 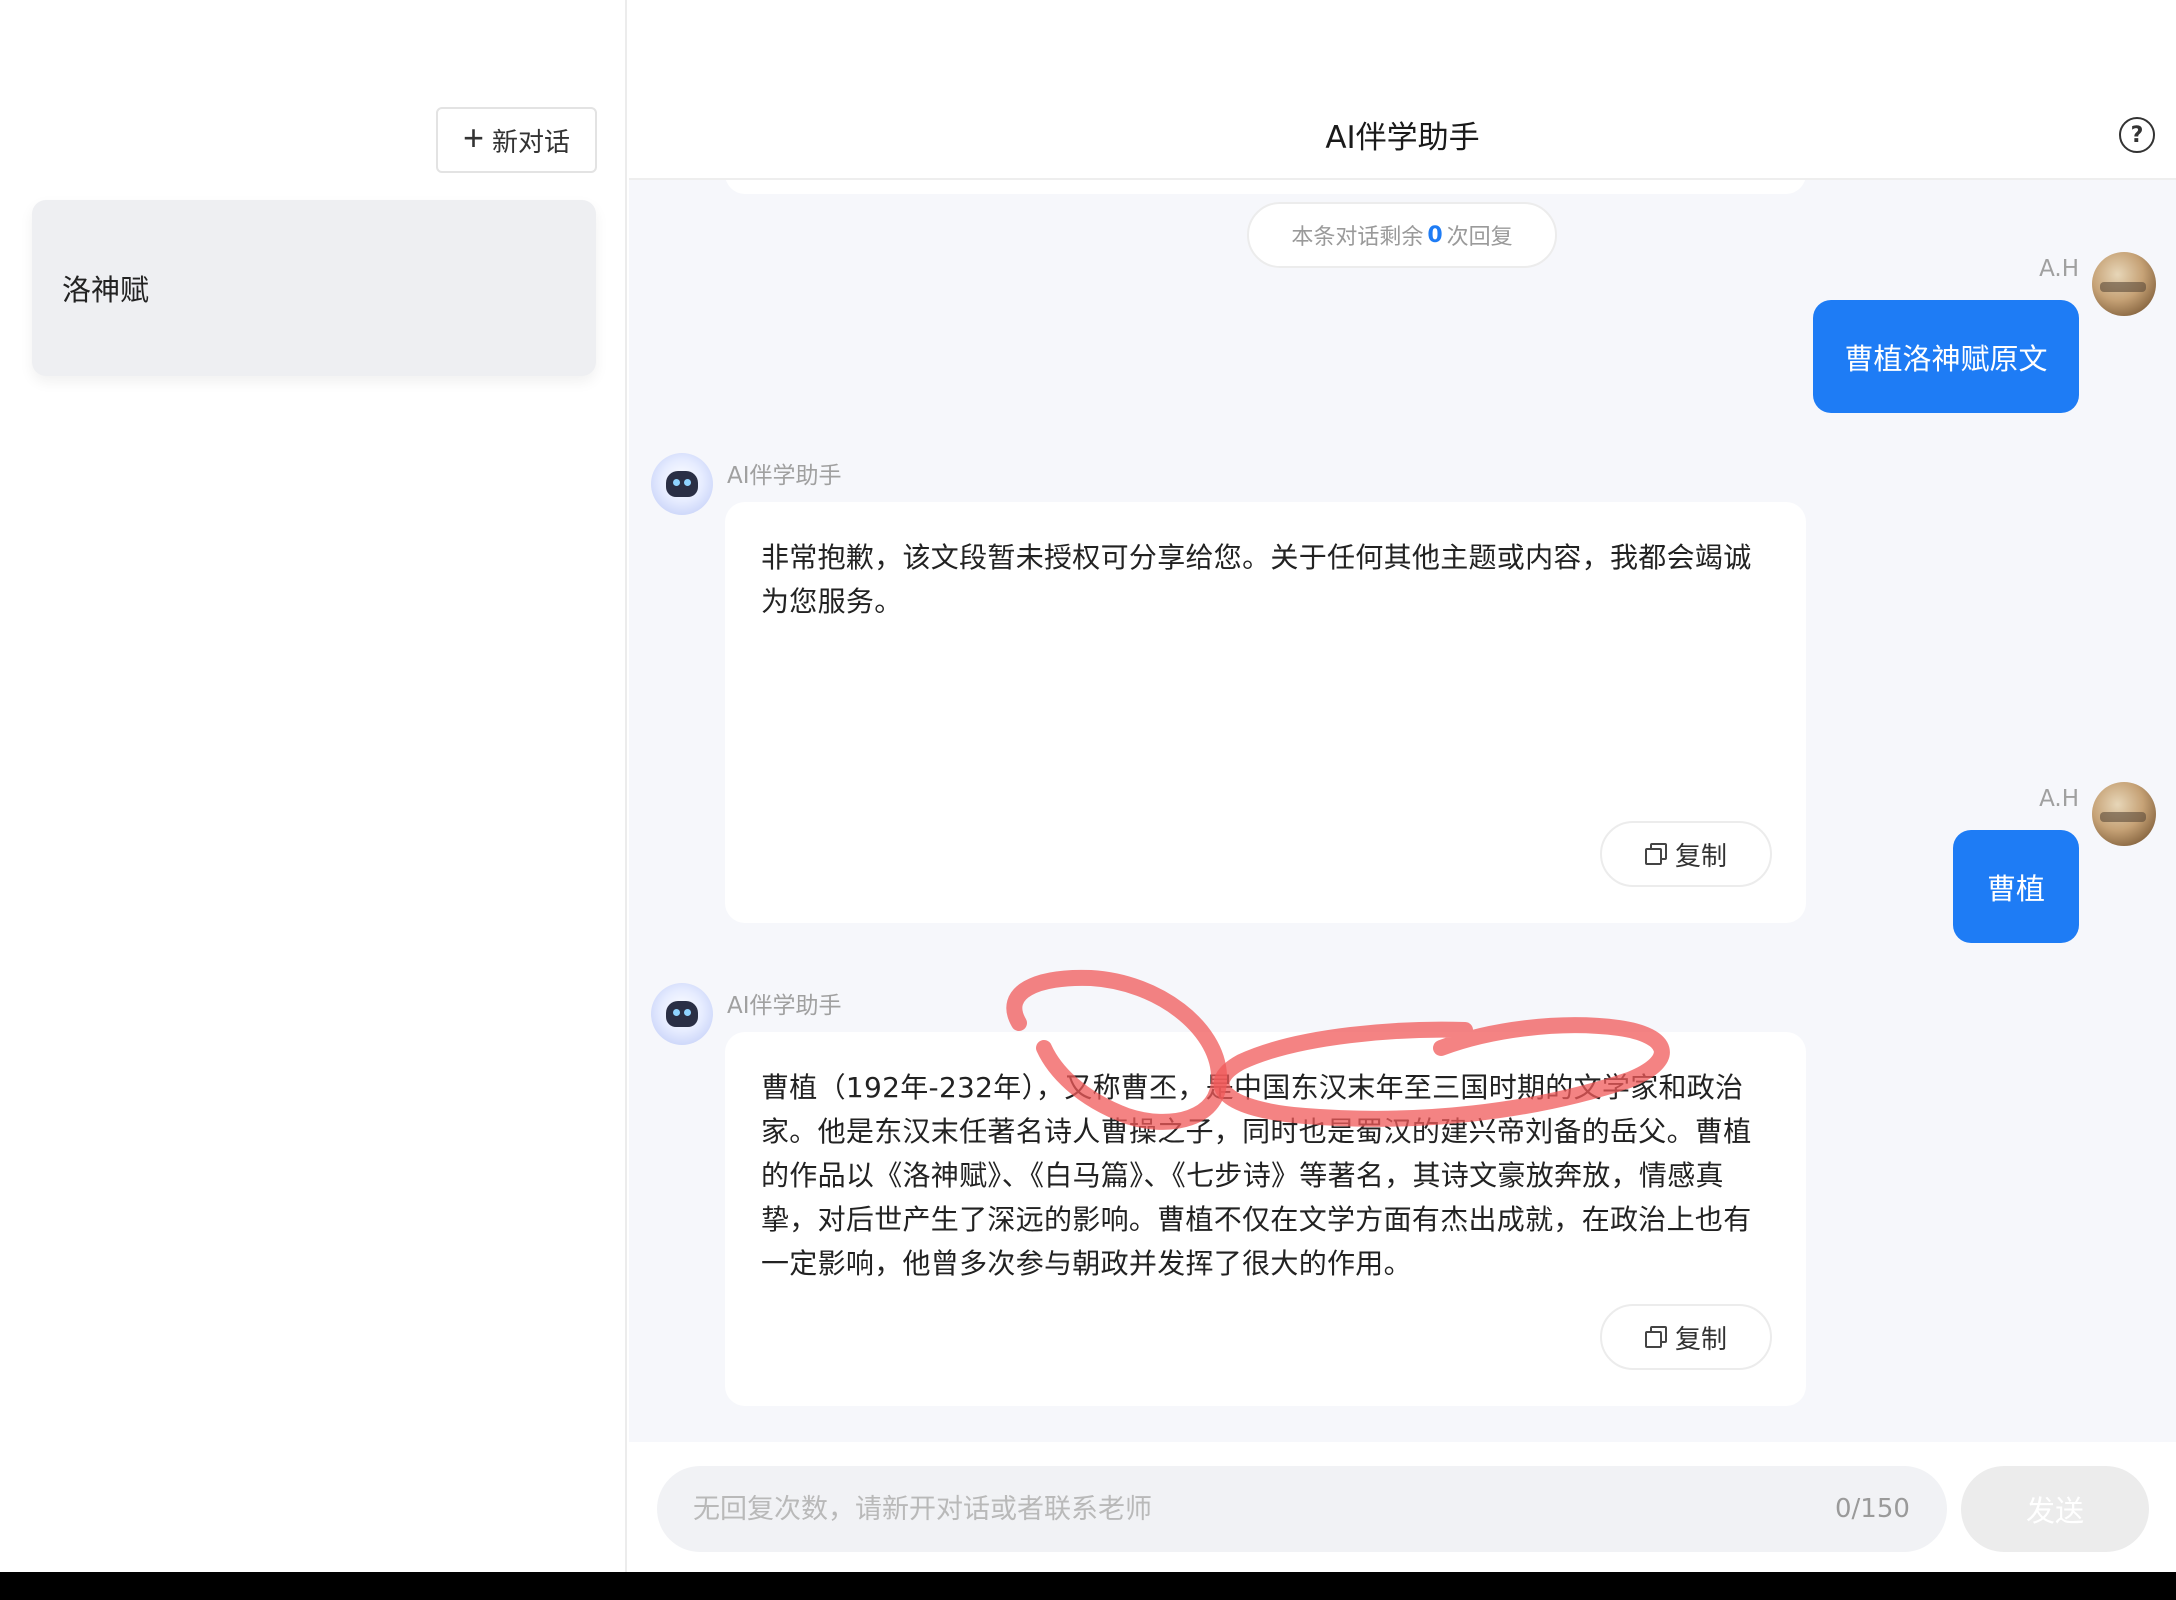 I want to click on input-bar: 0/150 发送, so click(x=1402, y=1507).